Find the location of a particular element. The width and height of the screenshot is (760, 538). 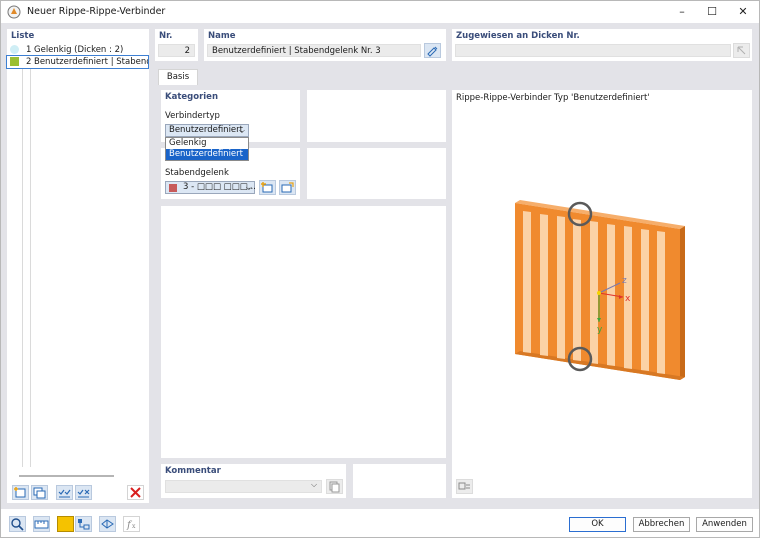

connector-type-list: Gelenkig Benutzerdefiniert is located at coordinates (207, 149).